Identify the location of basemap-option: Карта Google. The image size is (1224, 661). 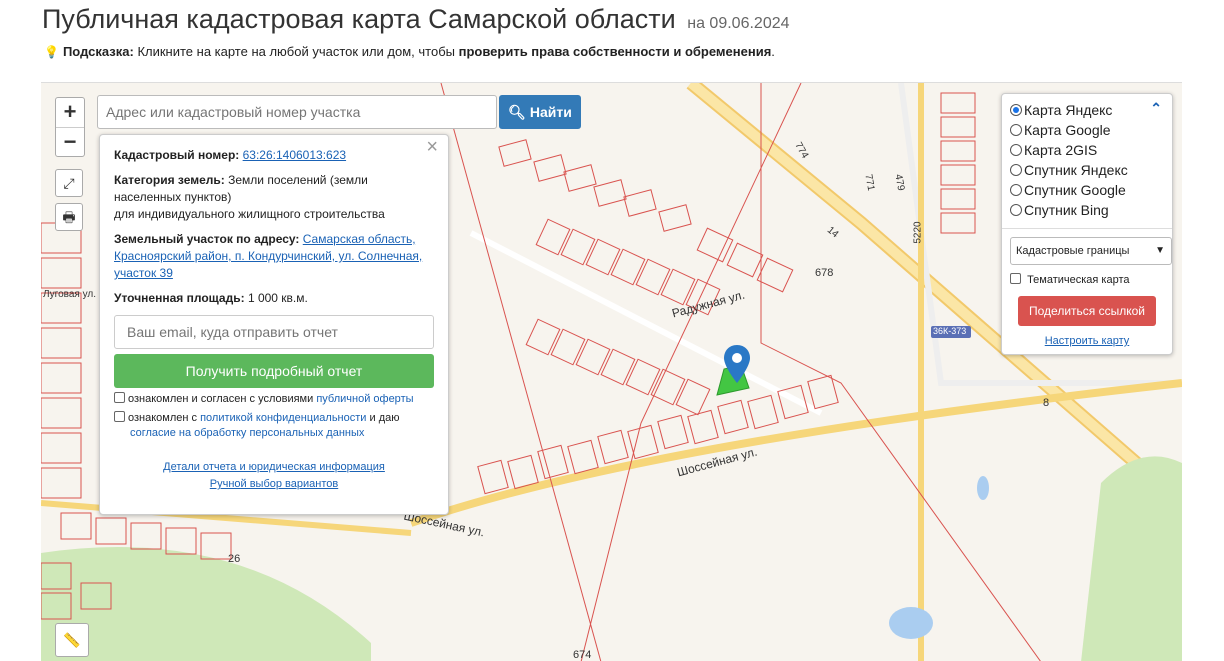
(1087, 130).